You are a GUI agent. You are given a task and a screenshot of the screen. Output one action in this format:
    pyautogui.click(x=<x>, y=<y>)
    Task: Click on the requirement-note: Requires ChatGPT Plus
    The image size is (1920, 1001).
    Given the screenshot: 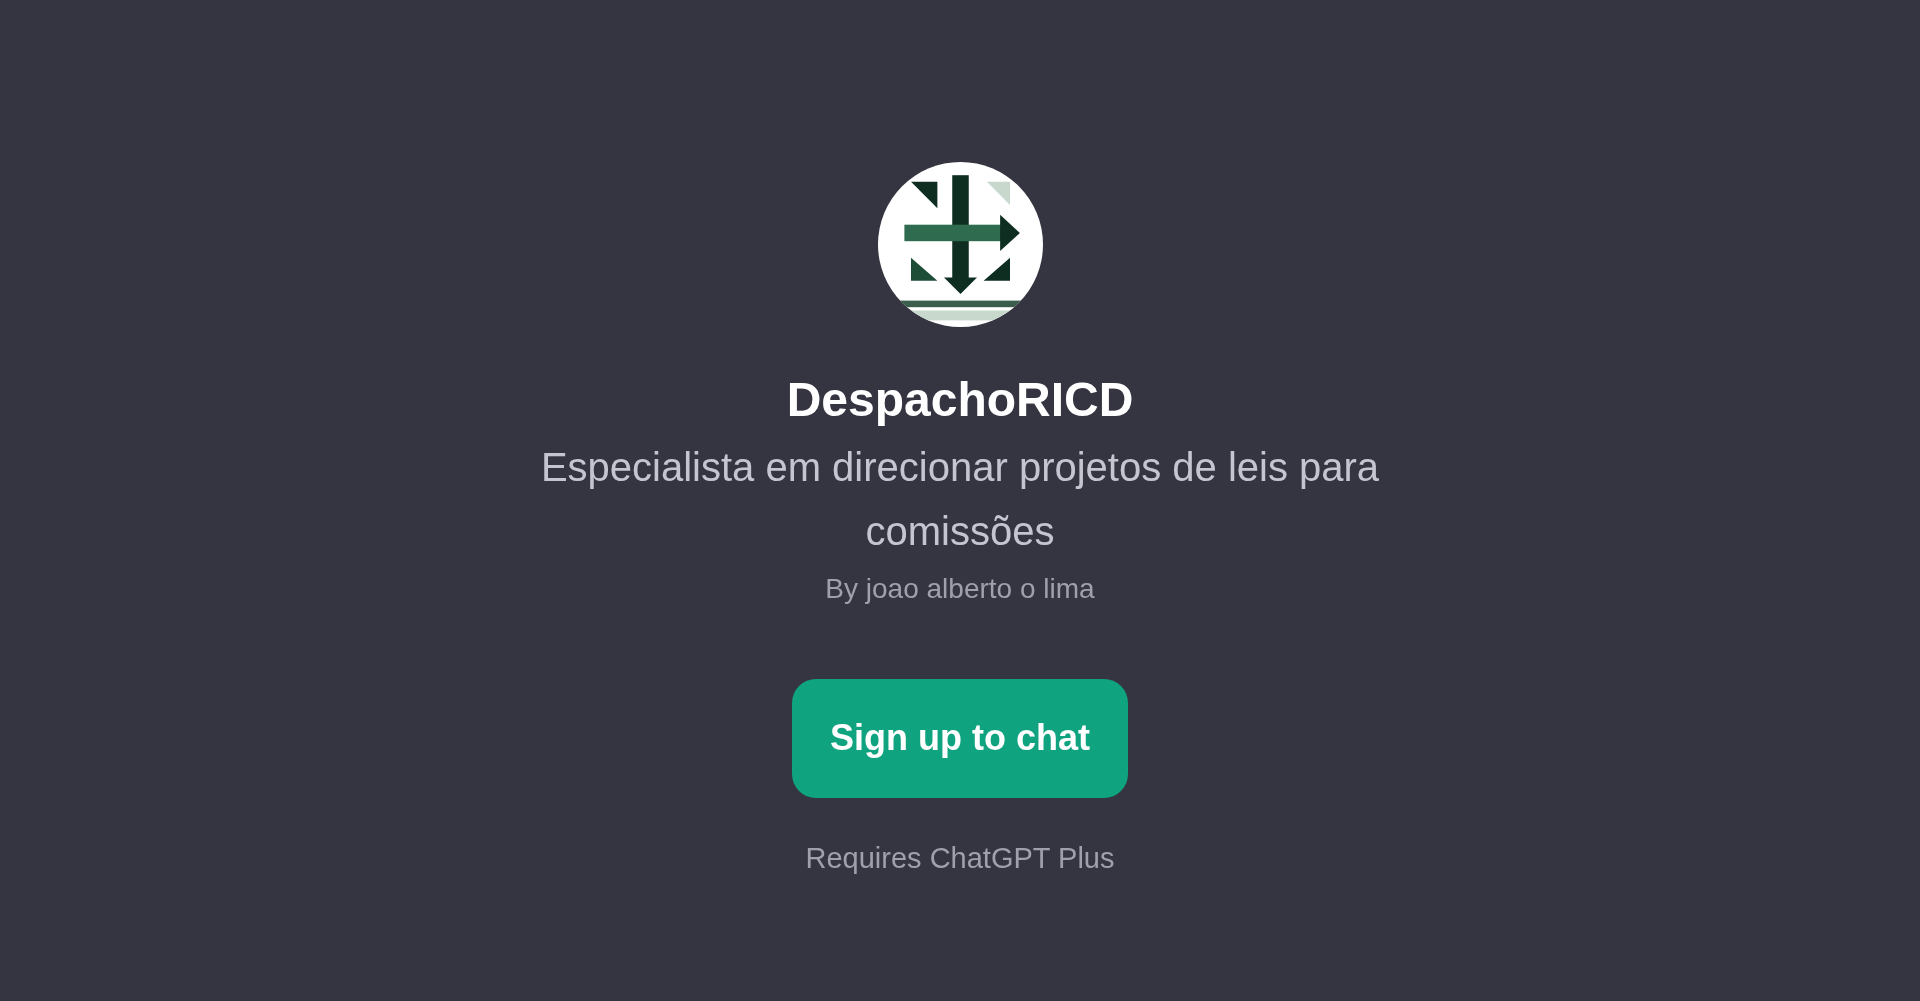 What is the action you would take?
    pyautogui.click(x=960, y=858)
    